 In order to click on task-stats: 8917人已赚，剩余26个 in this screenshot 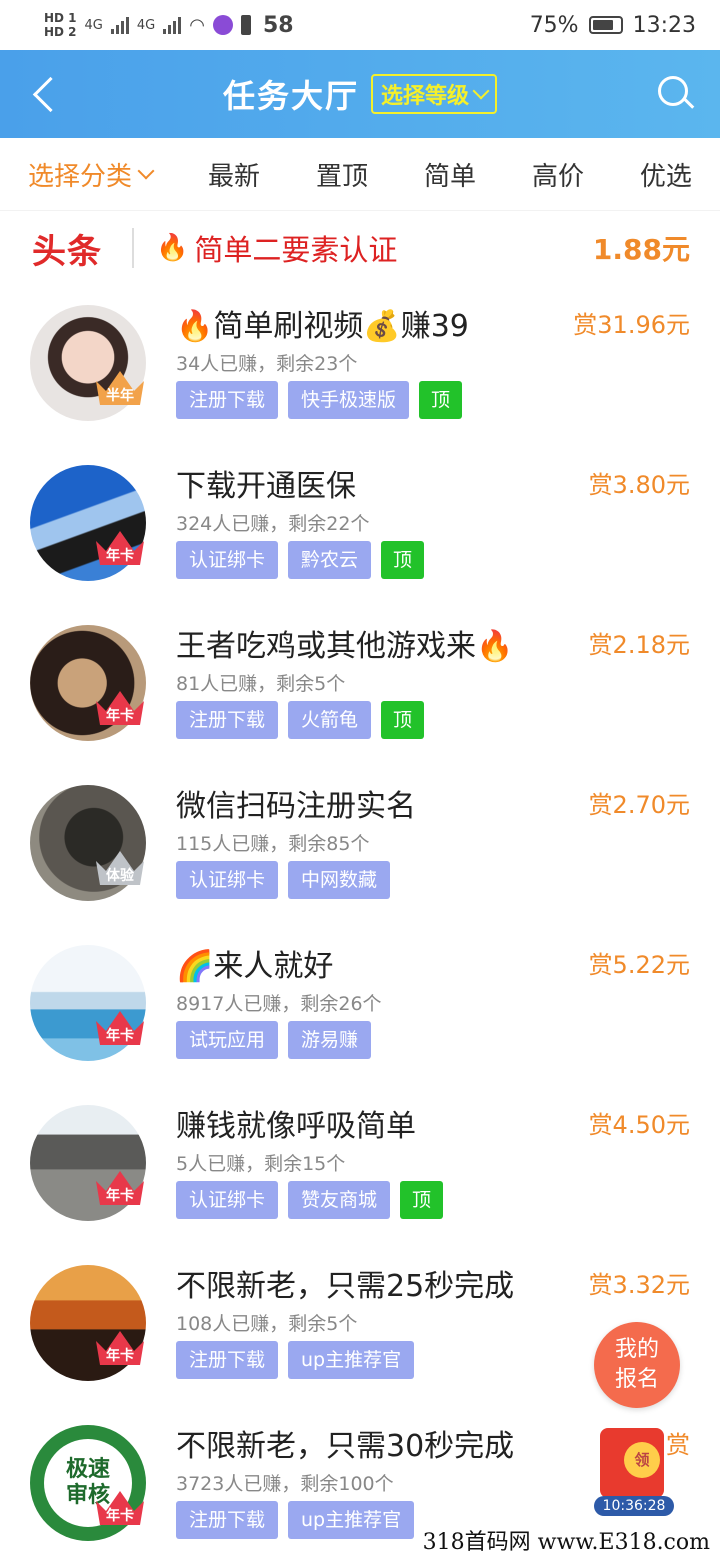, I will do `click(279, 1004)`.